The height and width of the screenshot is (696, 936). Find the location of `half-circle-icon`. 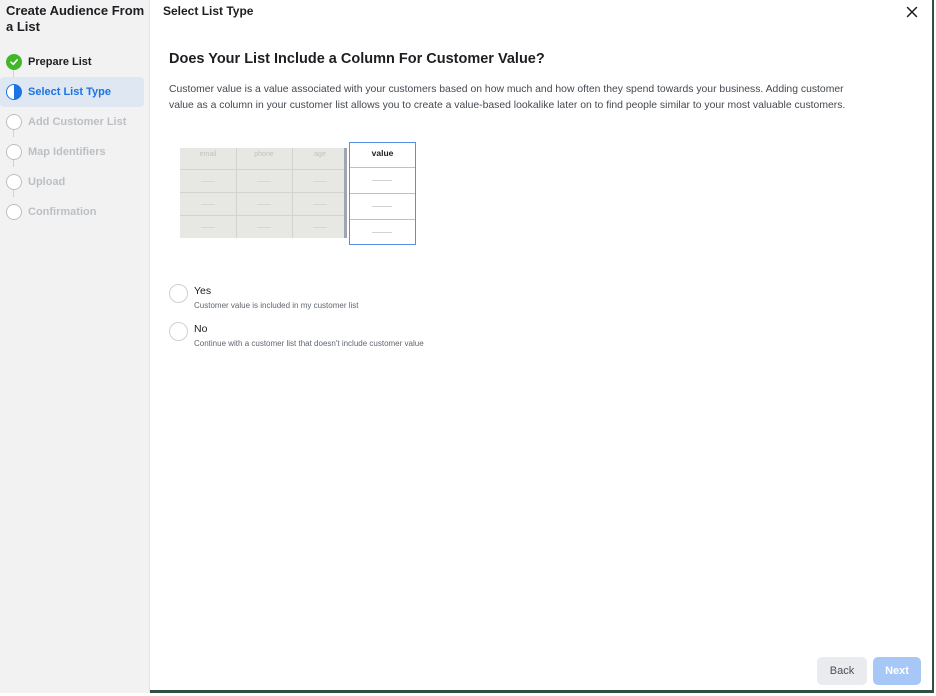

half-circle-icon is located at coordinates (14, 92).